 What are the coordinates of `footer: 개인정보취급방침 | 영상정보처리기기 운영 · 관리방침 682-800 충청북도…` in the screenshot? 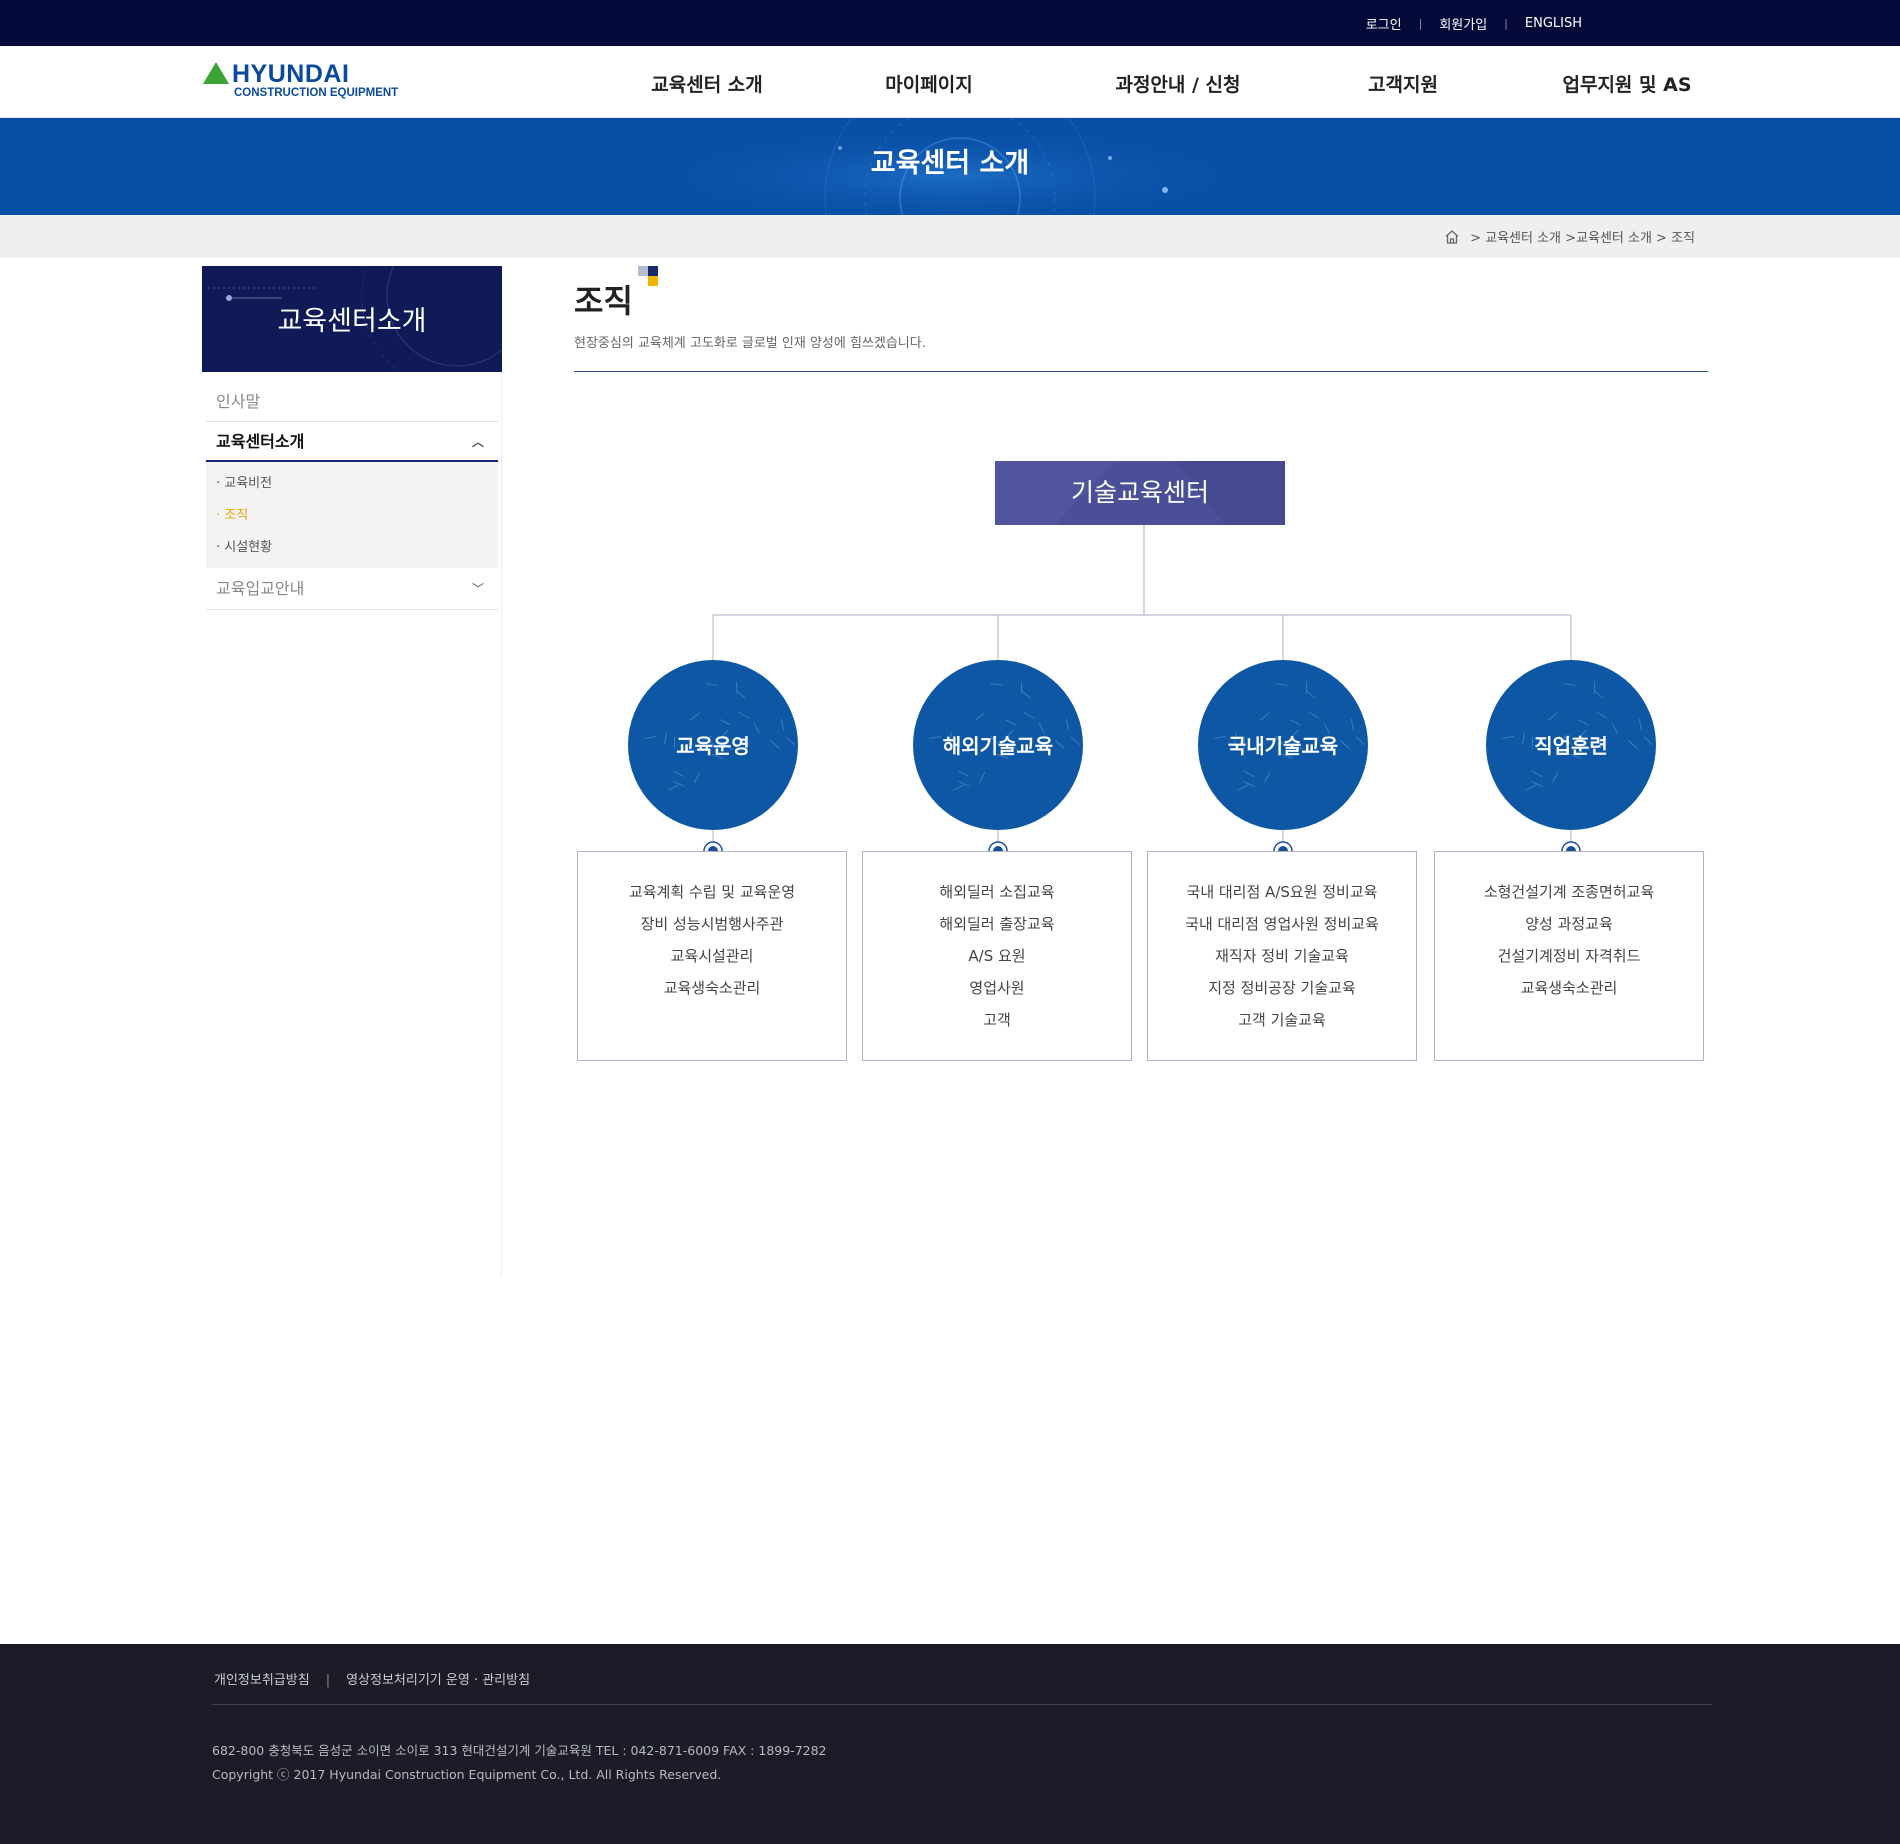 It's located at (950, 1744).